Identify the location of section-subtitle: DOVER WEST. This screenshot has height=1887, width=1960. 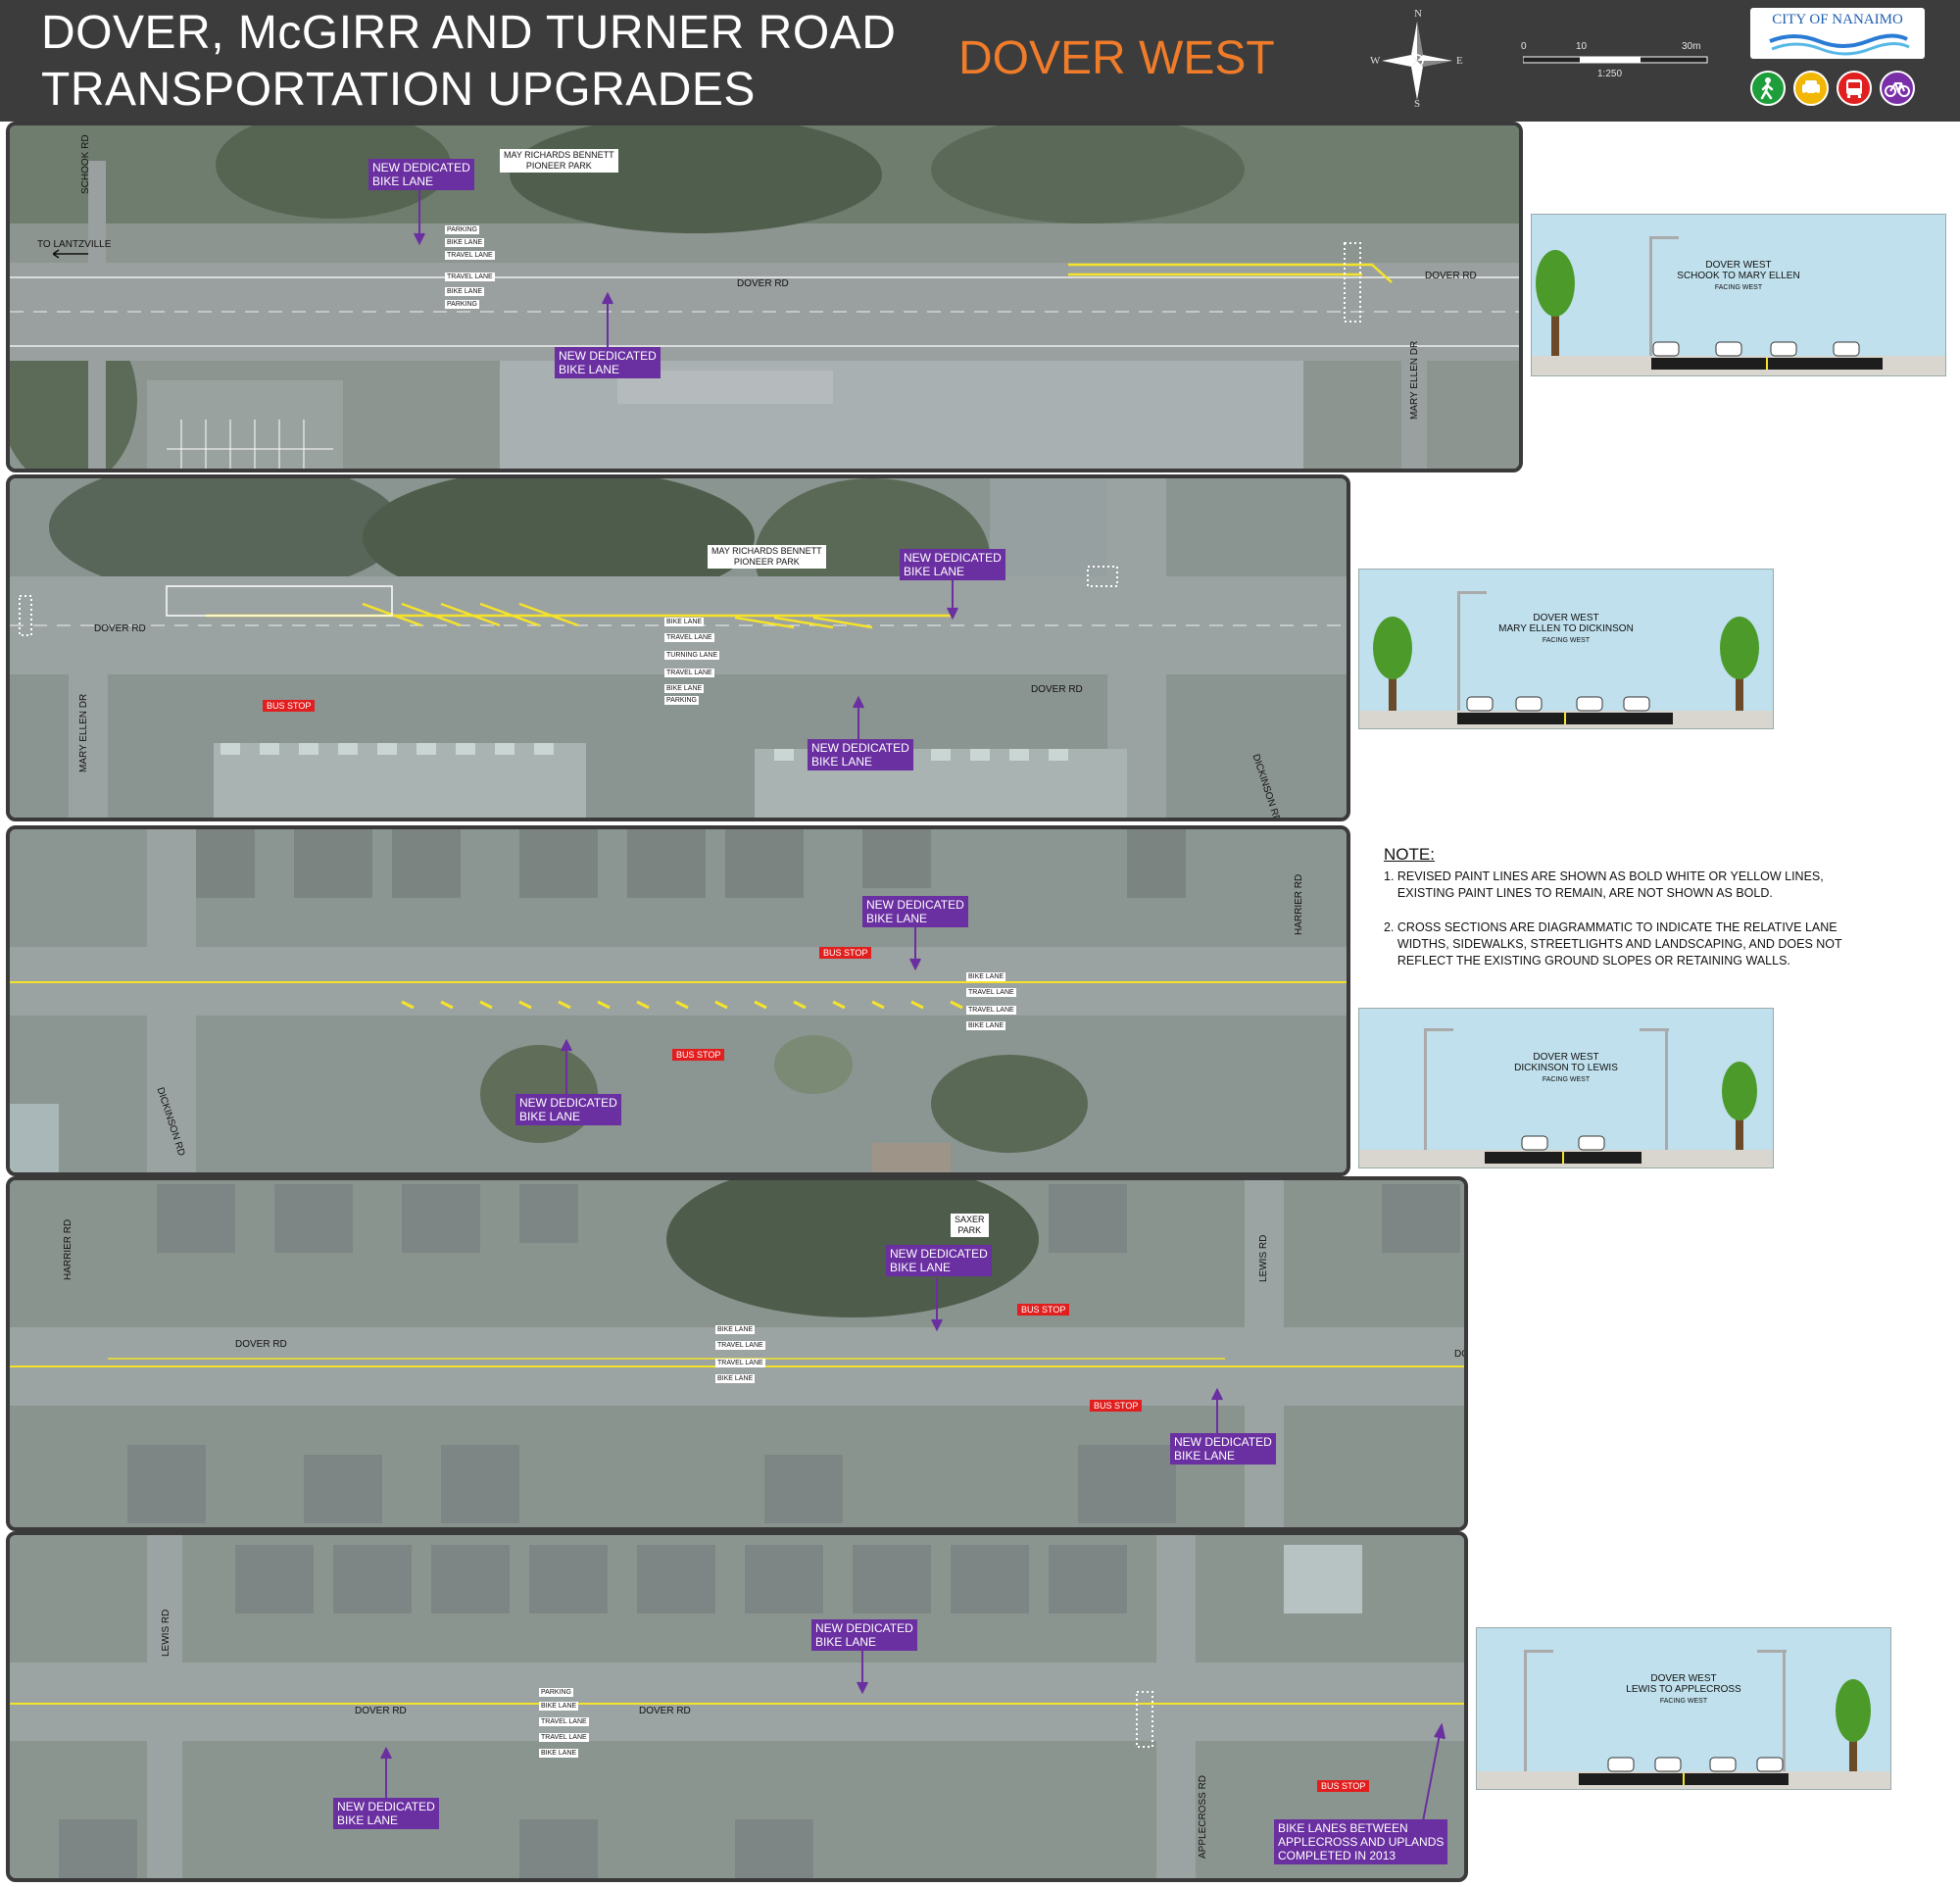
(1116, 58).